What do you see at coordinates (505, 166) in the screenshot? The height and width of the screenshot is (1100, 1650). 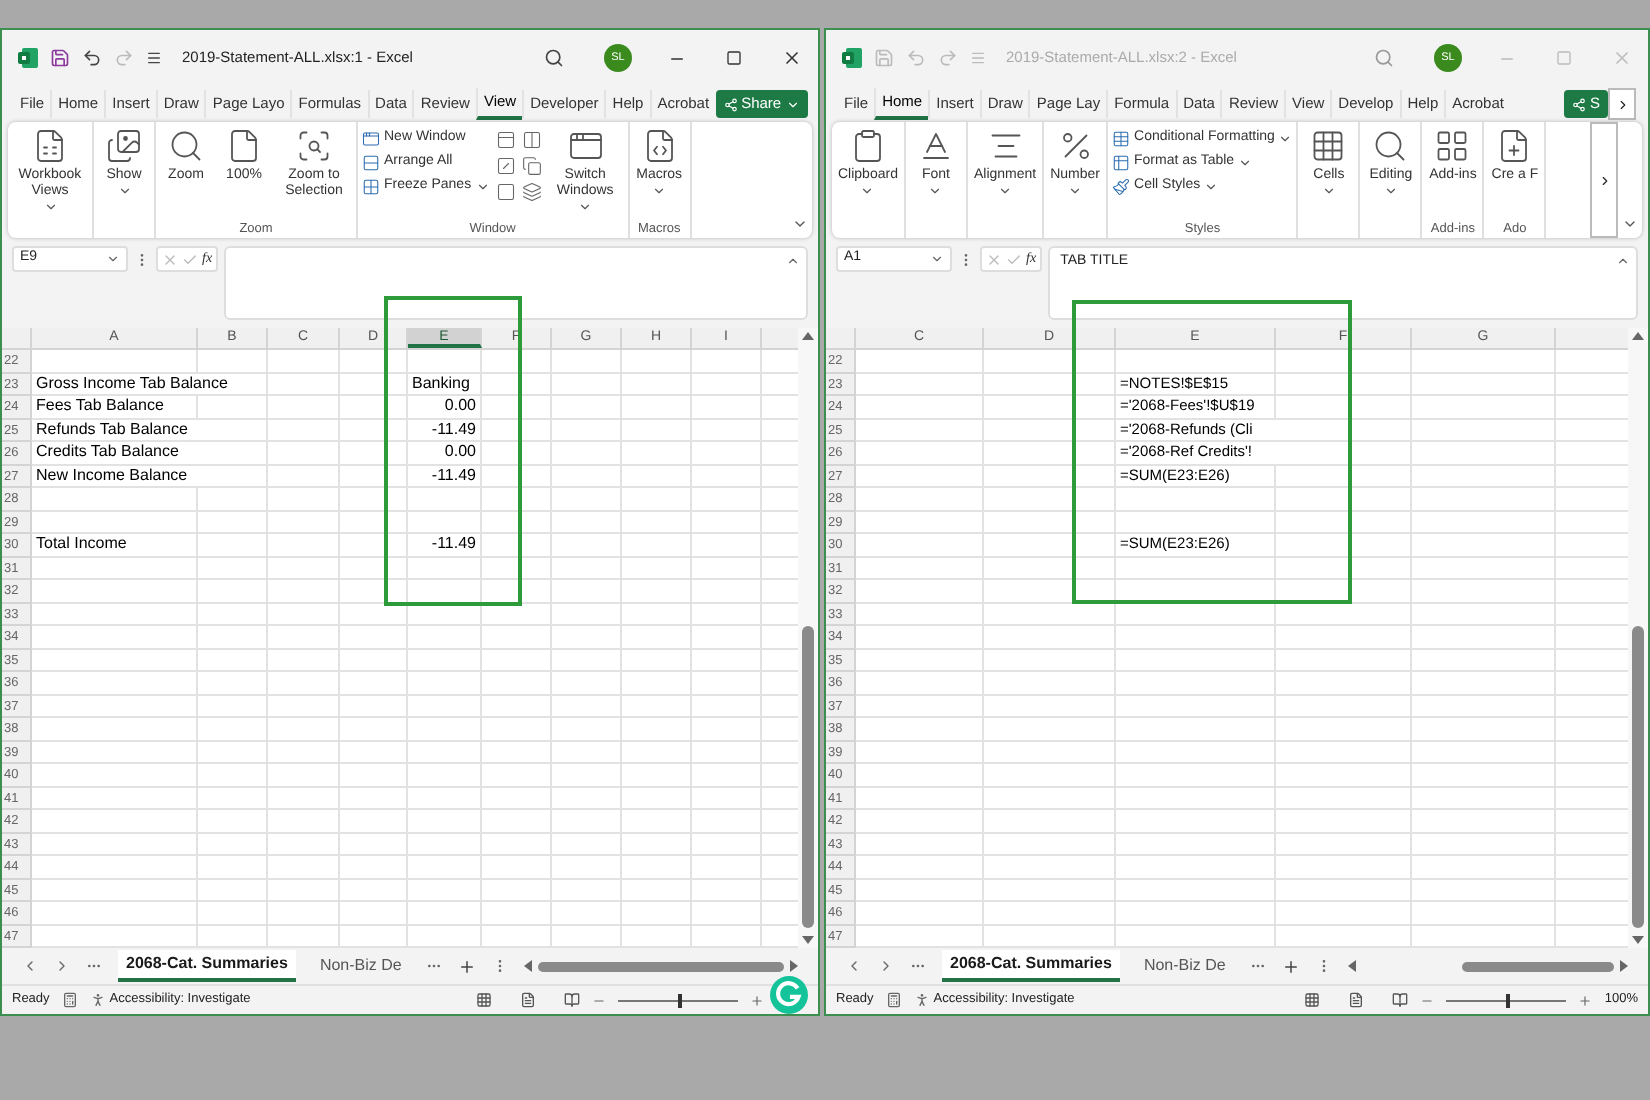 I see `slashed-square-icon` at bounding box center [505, 166].